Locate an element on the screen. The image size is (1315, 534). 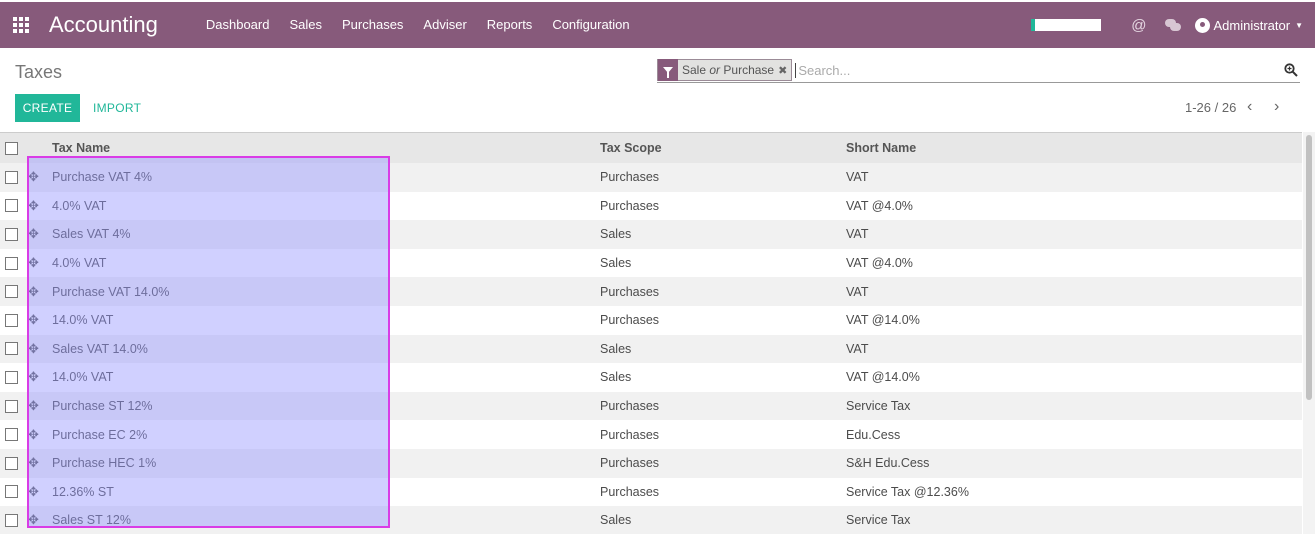
short-name-cell: Service Tax @12.36% is located at coordinates (907, 491).